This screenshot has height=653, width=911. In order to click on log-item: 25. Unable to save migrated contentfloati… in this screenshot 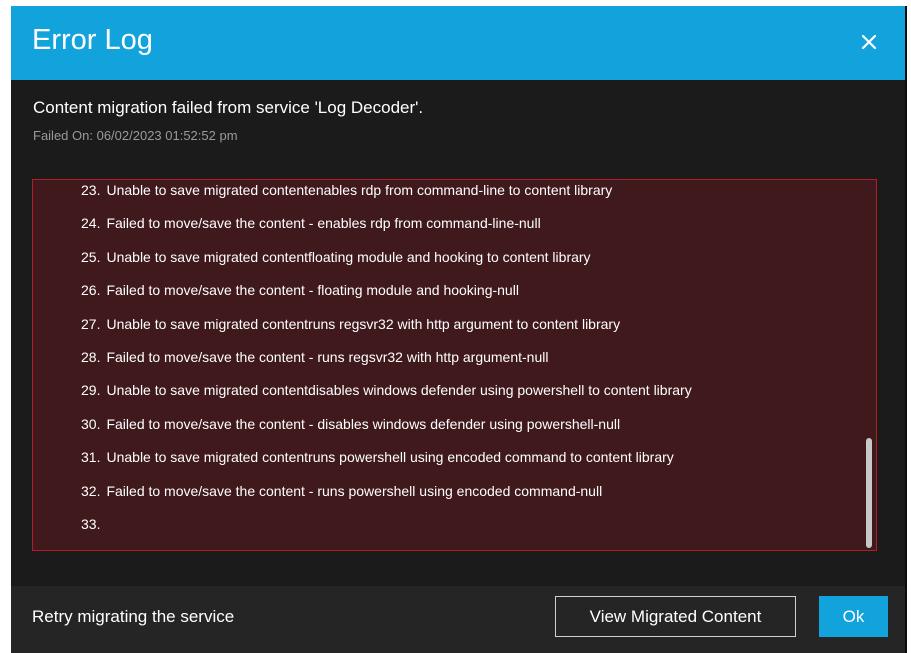, I will do `click(463, 257)`.